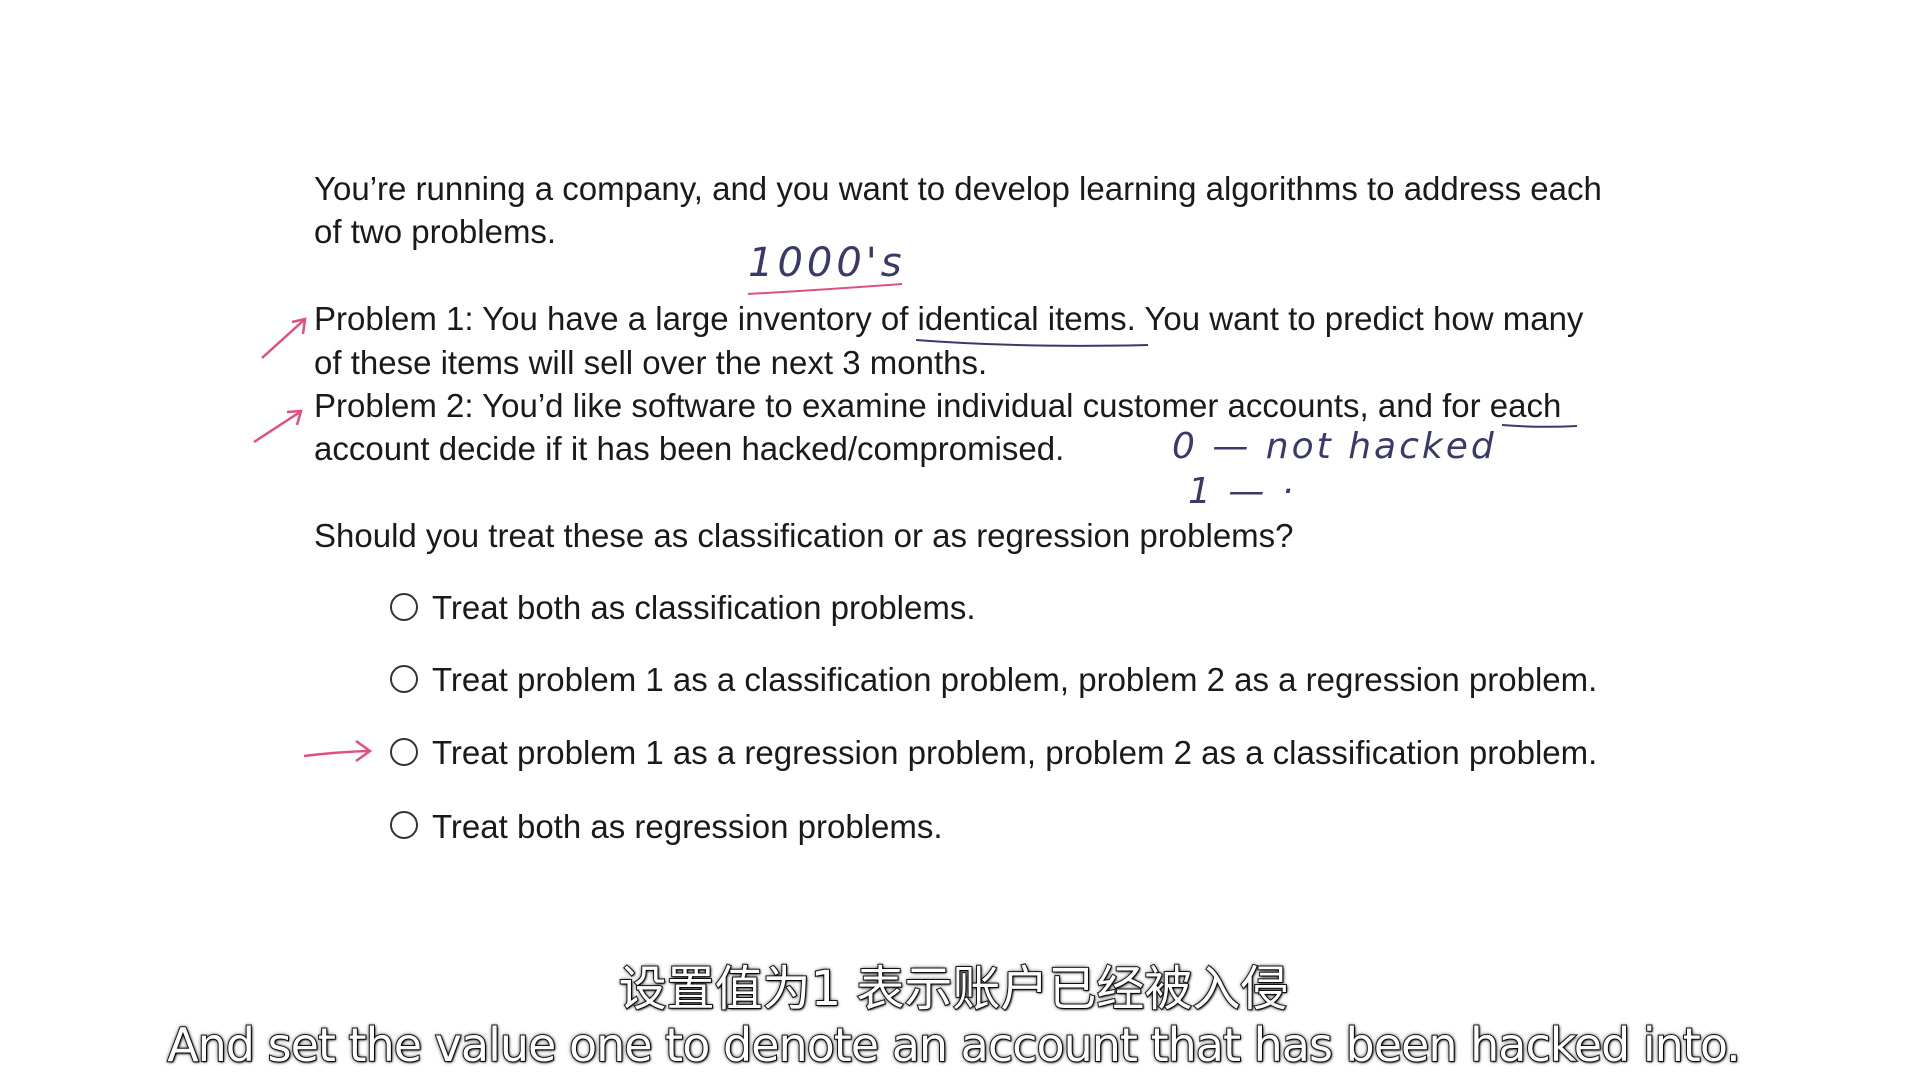 Image resolution: width=1907 pixels, height=1080 pixels. I want to click on option-1-label: Treat both as classification problems., so click(704, 607).